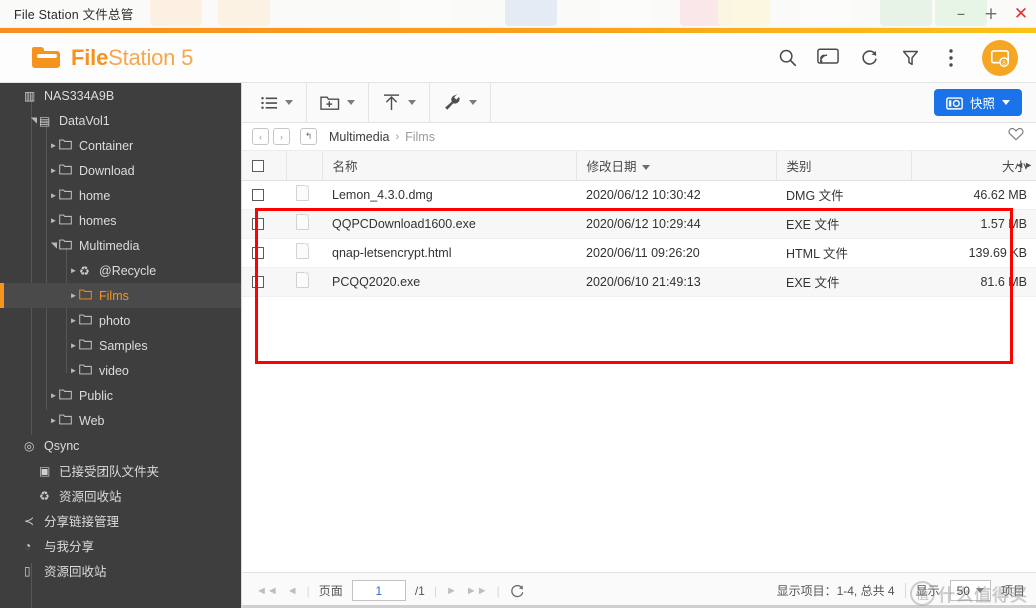 This screenshot has width=1036, height=608. What do you see at coordinates (449, 166) in the screenshot?
I see `column-header-name: 名称` at bounding box center [449, 166].